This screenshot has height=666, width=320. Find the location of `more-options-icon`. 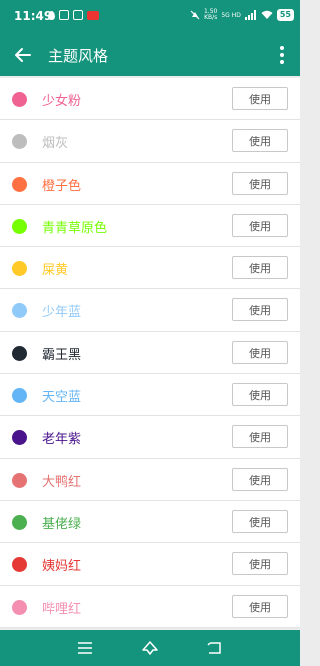

more-options-icon is located at coordinates (282, 55).